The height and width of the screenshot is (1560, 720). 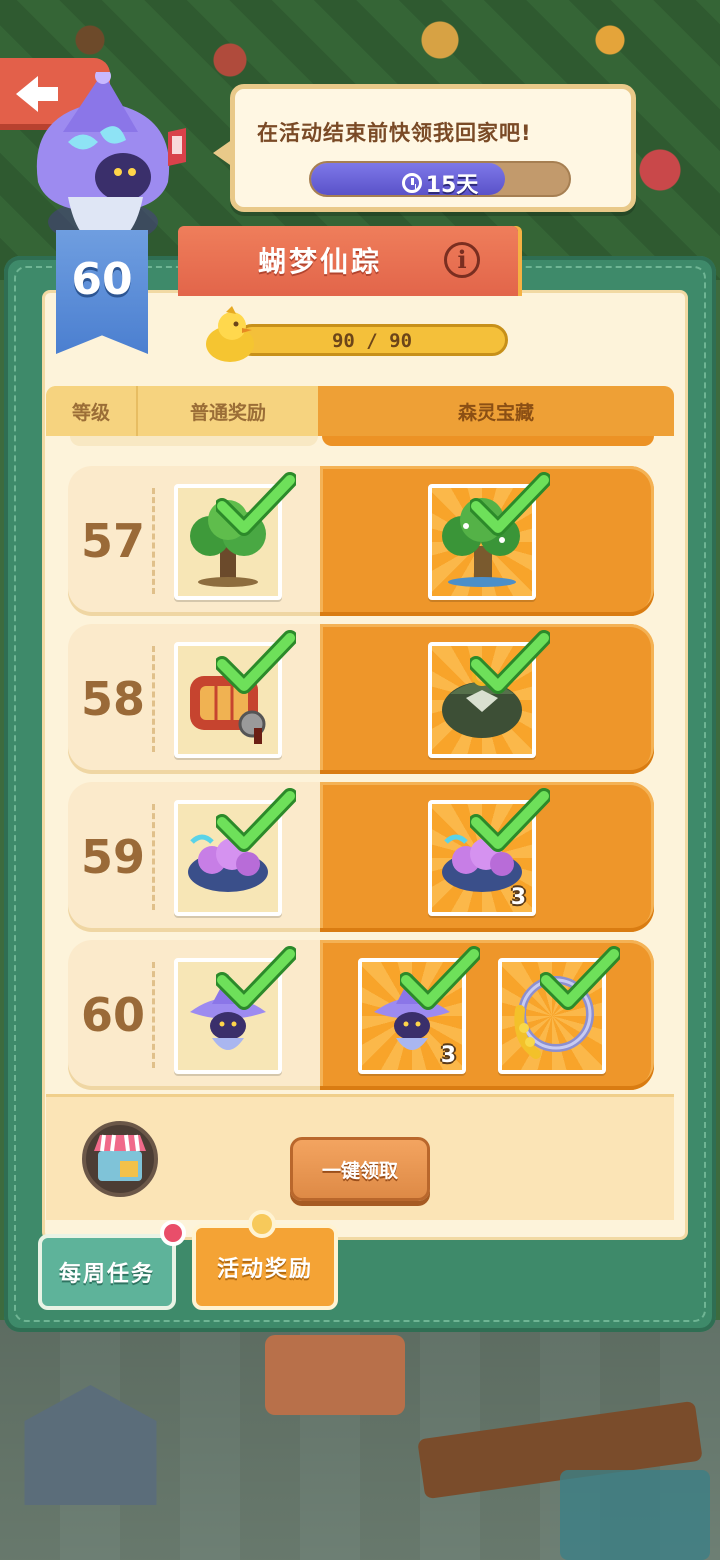 I want to click on shop-stall-icon, so click(x=120, y=1157).